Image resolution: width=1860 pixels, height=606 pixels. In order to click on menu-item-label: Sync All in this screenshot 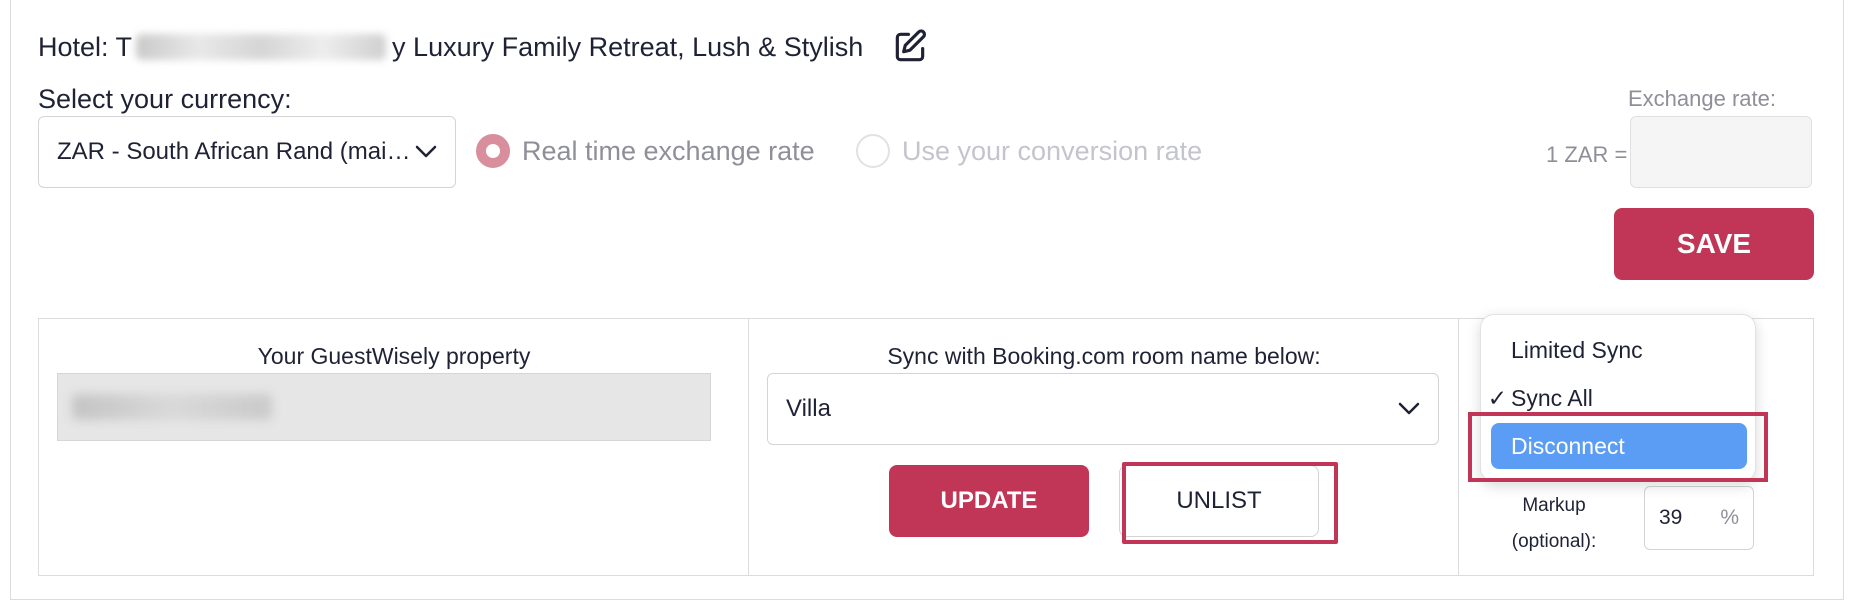, I will do `click(1552, 397)`.